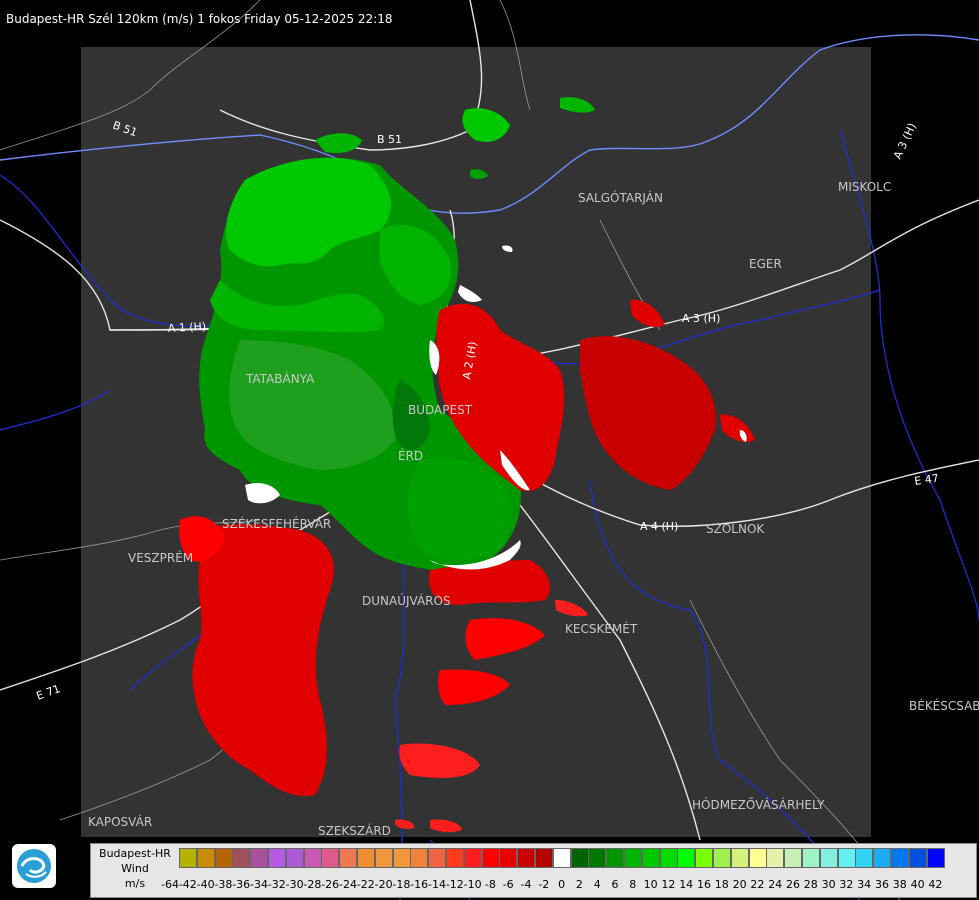 The width and height of the screenshot is (979, 900). I want to click on weather-logo-icon, so click(34, 866).